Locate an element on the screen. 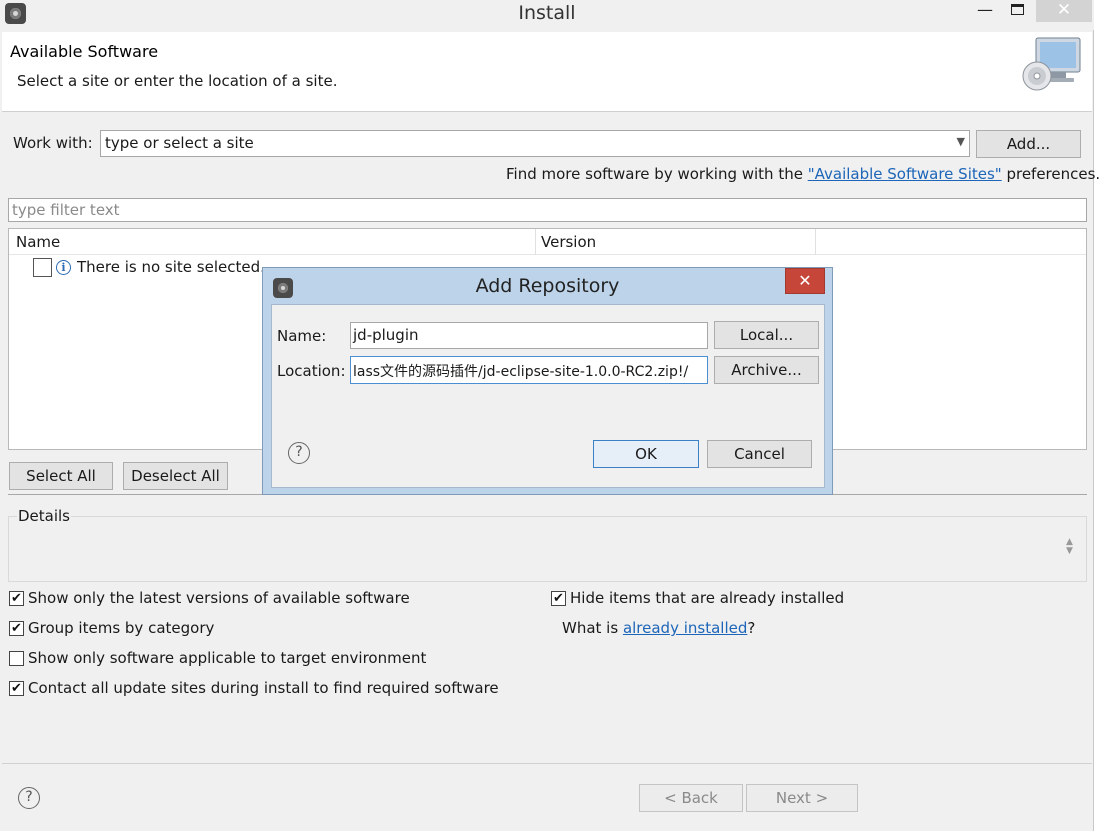 Image resolution: width=1106 pixels, height=831 pixels. maximize-button is located at coordinates (1017, 11).